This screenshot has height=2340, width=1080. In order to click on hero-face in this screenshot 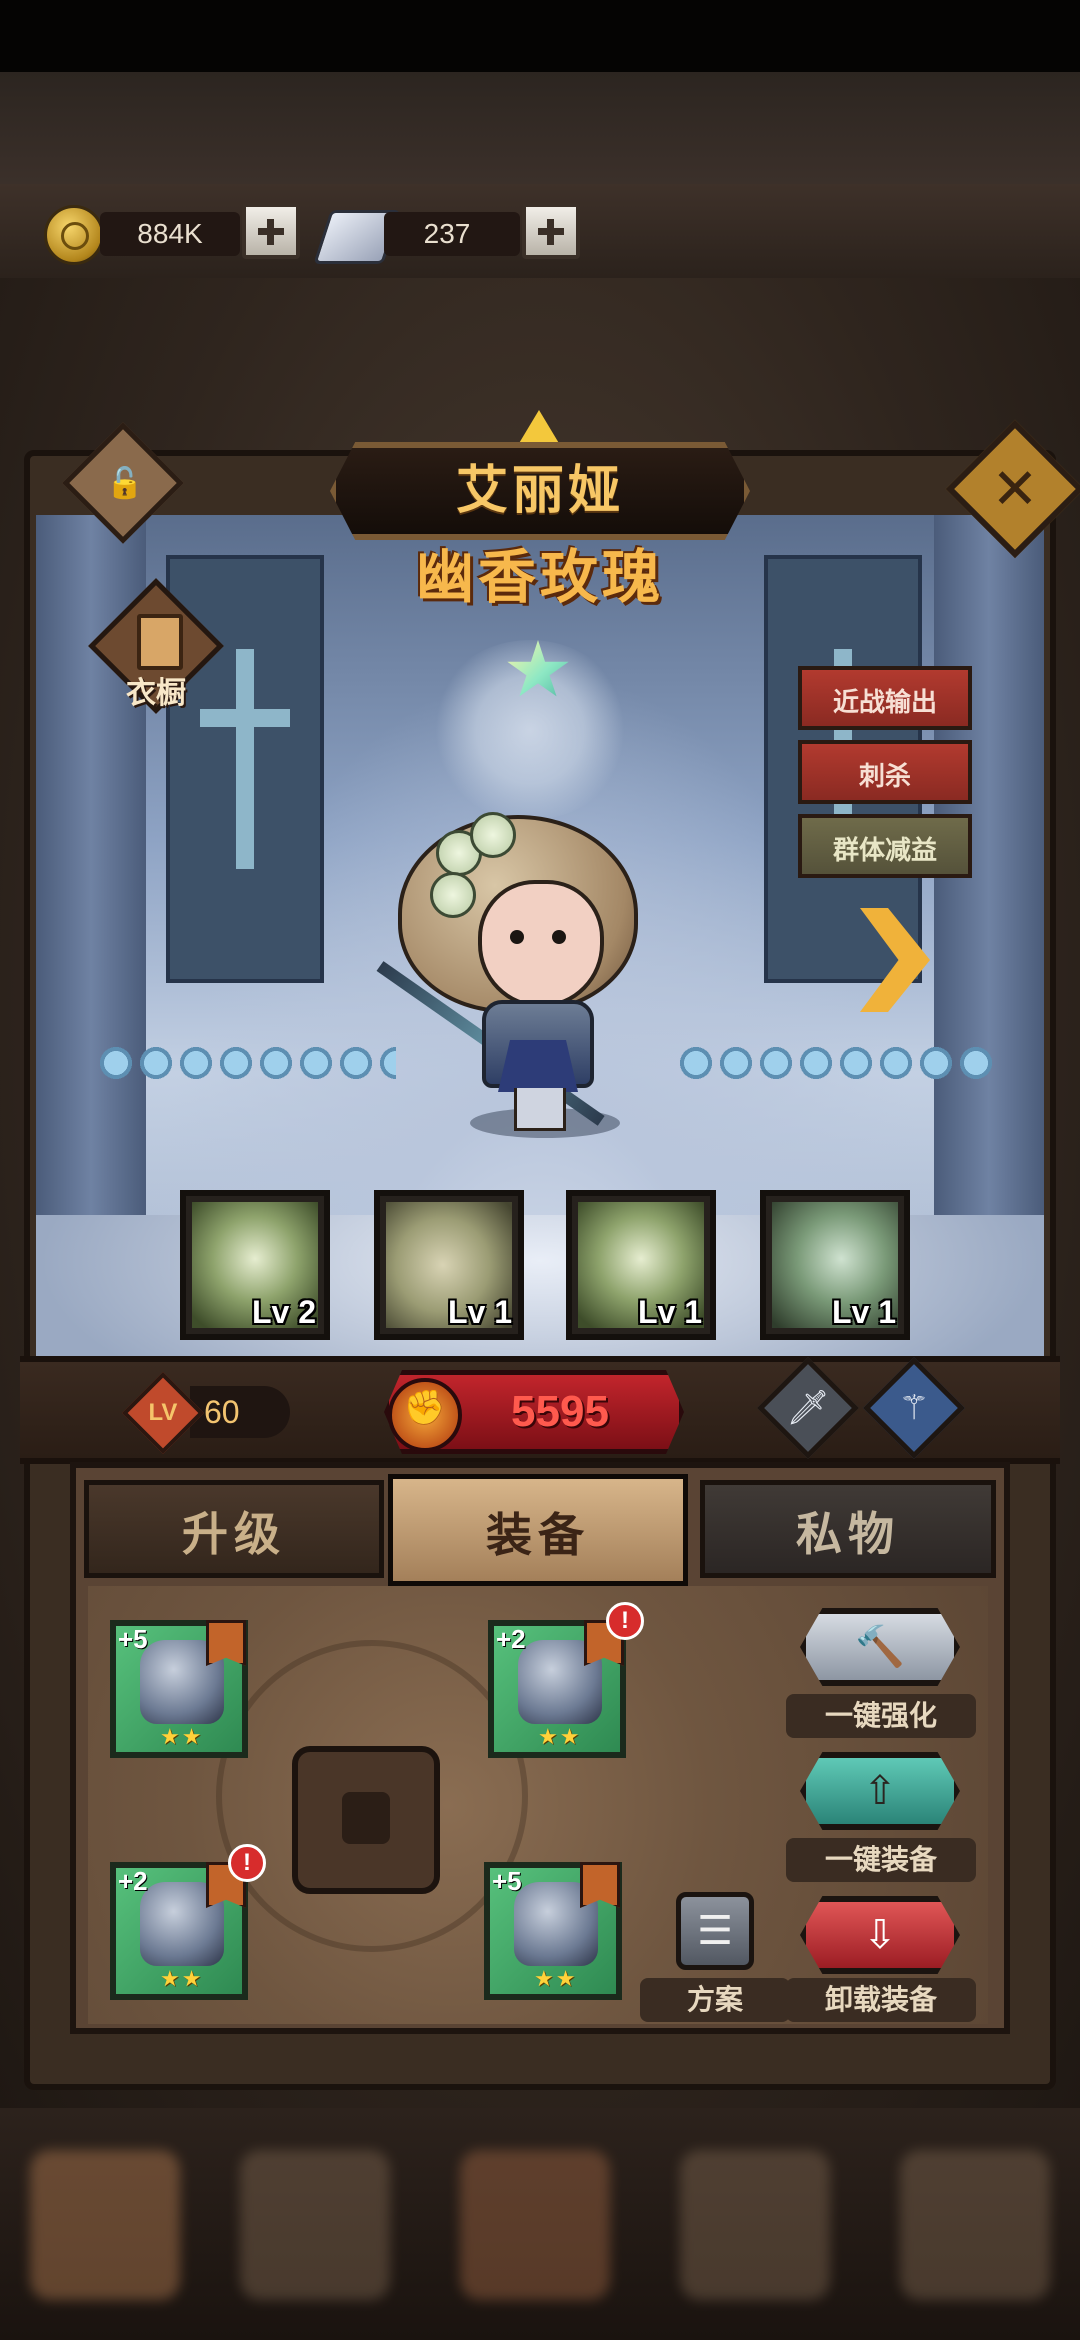, I will do `click(541, 944)`.